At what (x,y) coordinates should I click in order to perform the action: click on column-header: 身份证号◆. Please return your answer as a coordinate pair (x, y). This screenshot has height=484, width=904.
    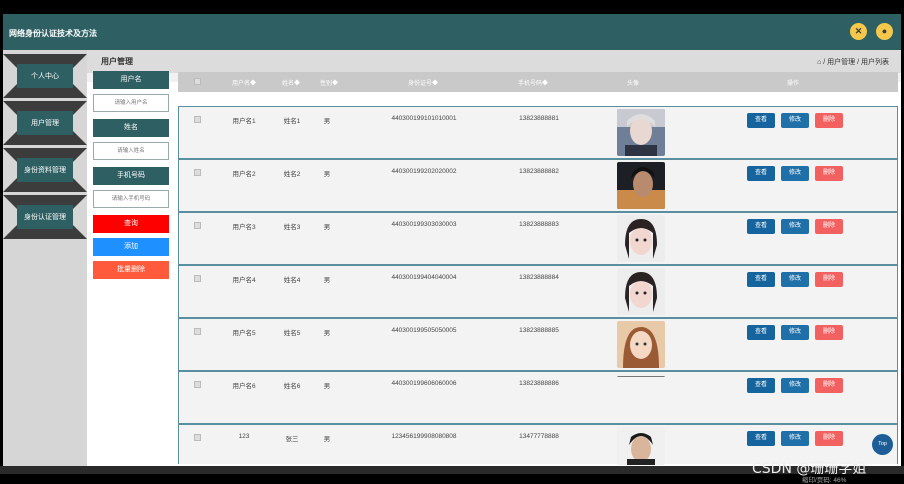
    Looking at the image, I should click on (423, 82).